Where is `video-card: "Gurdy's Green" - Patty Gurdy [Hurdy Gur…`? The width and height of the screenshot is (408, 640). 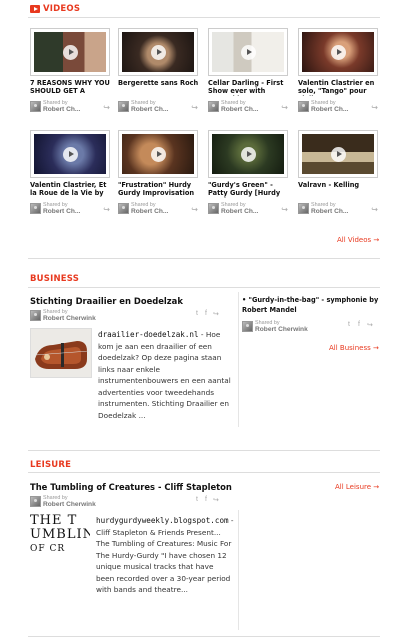 video-card: "Gurdy's Green" - Patty Gurdy [Hurdy Gur… is located at coordinates (248, 178).